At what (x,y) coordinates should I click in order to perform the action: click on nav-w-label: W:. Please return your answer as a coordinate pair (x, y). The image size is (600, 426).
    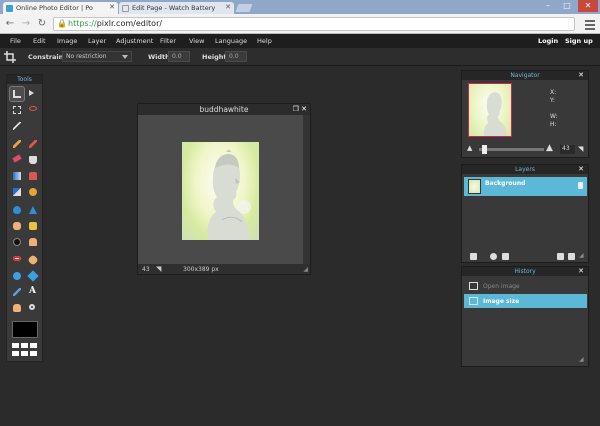
    Looking at the image, I should click on (554, 116).